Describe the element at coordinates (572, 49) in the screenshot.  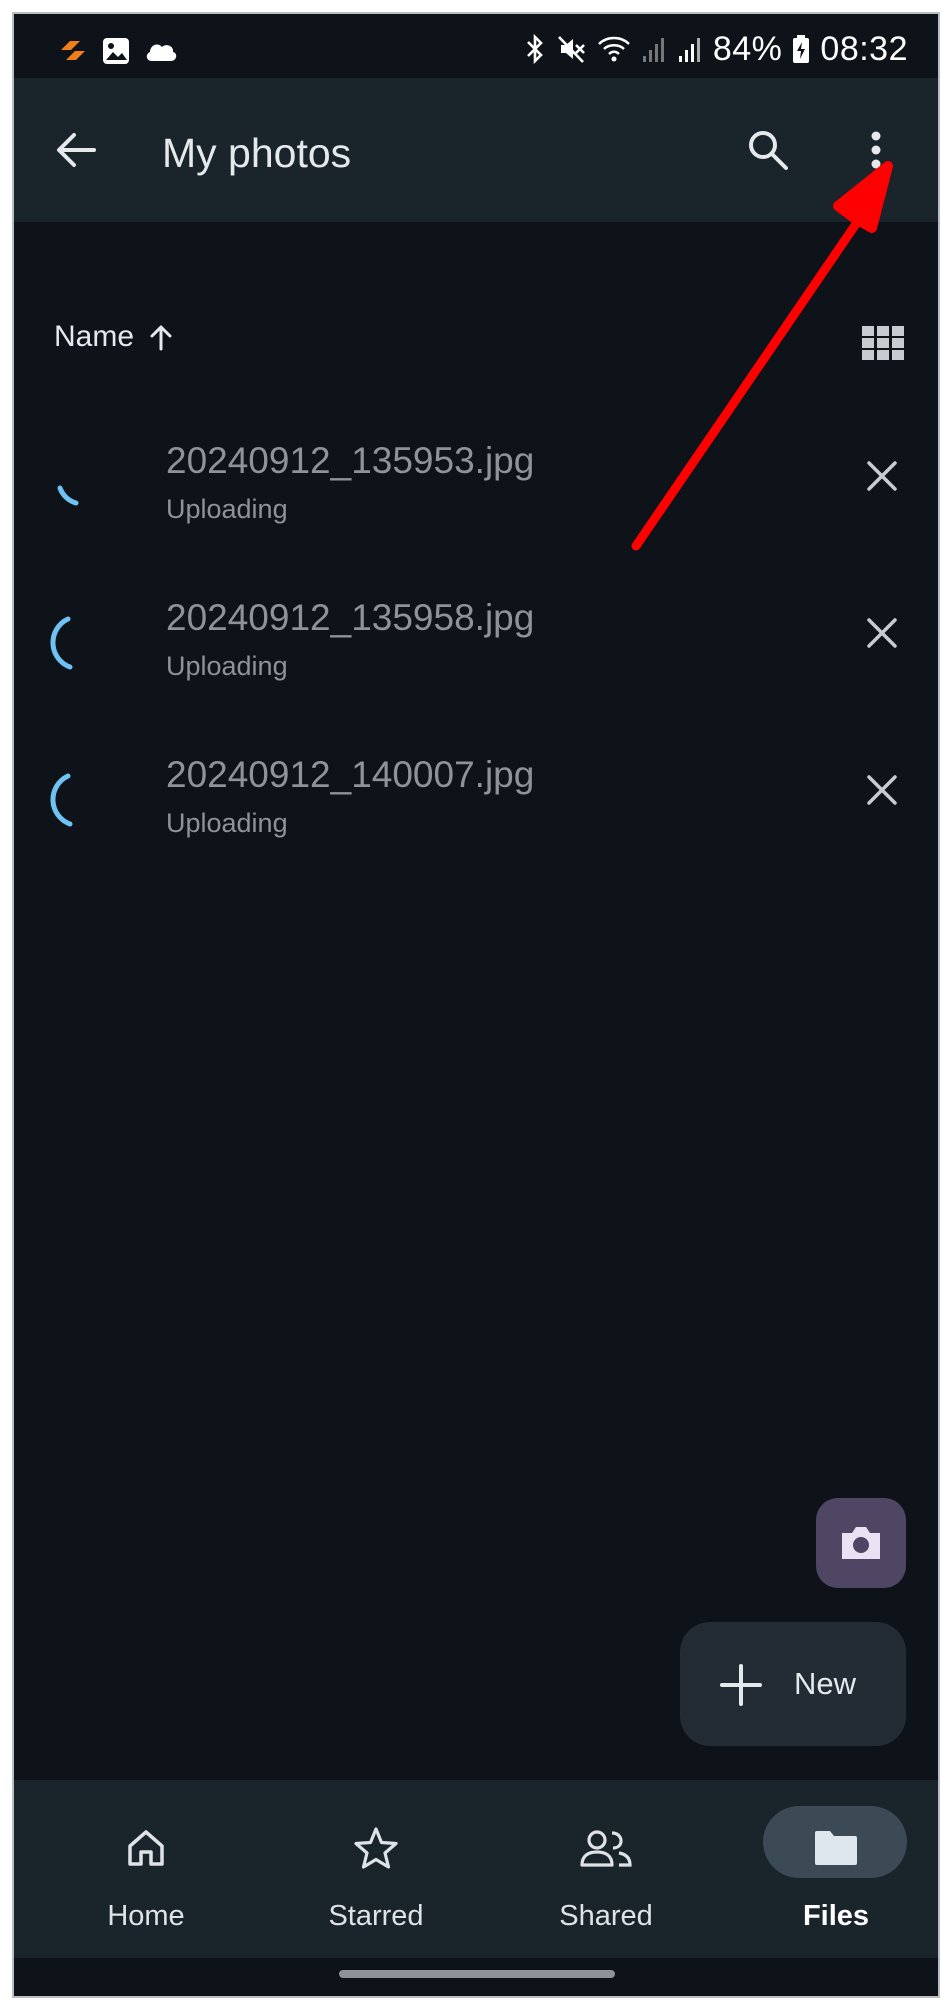
I see `mute-icon` at that location.